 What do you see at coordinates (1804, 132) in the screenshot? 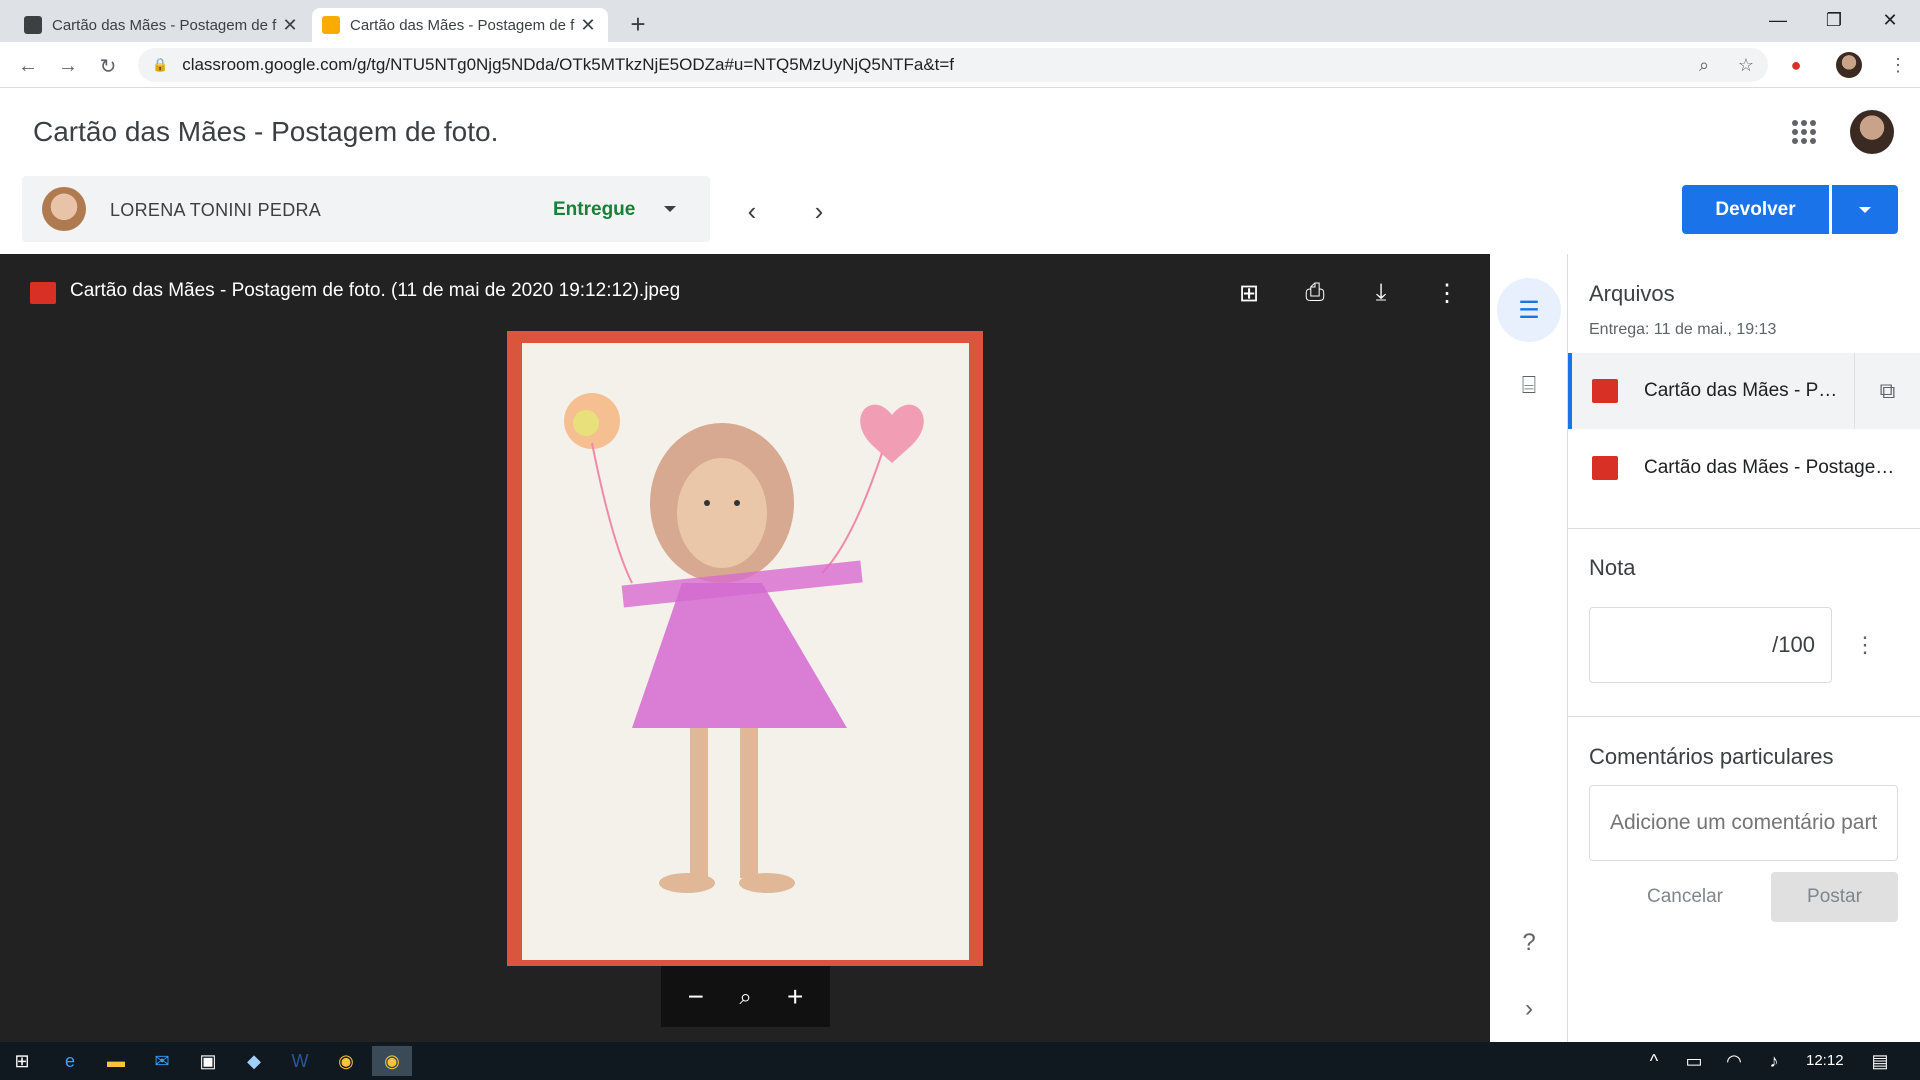
I see `google-apps-icon` at bounding box center [1804, 132].